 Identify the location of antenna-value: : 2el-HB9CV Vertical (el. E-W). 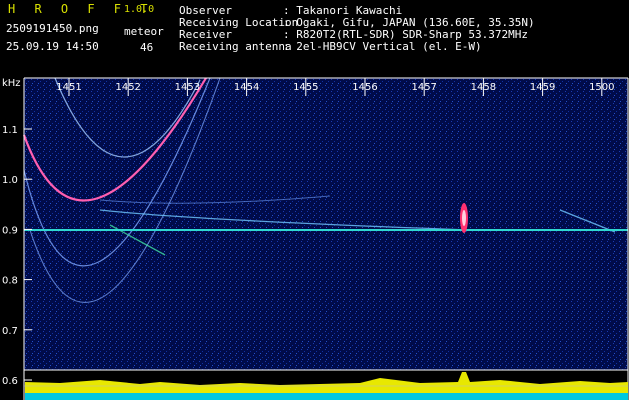
(382, 46).